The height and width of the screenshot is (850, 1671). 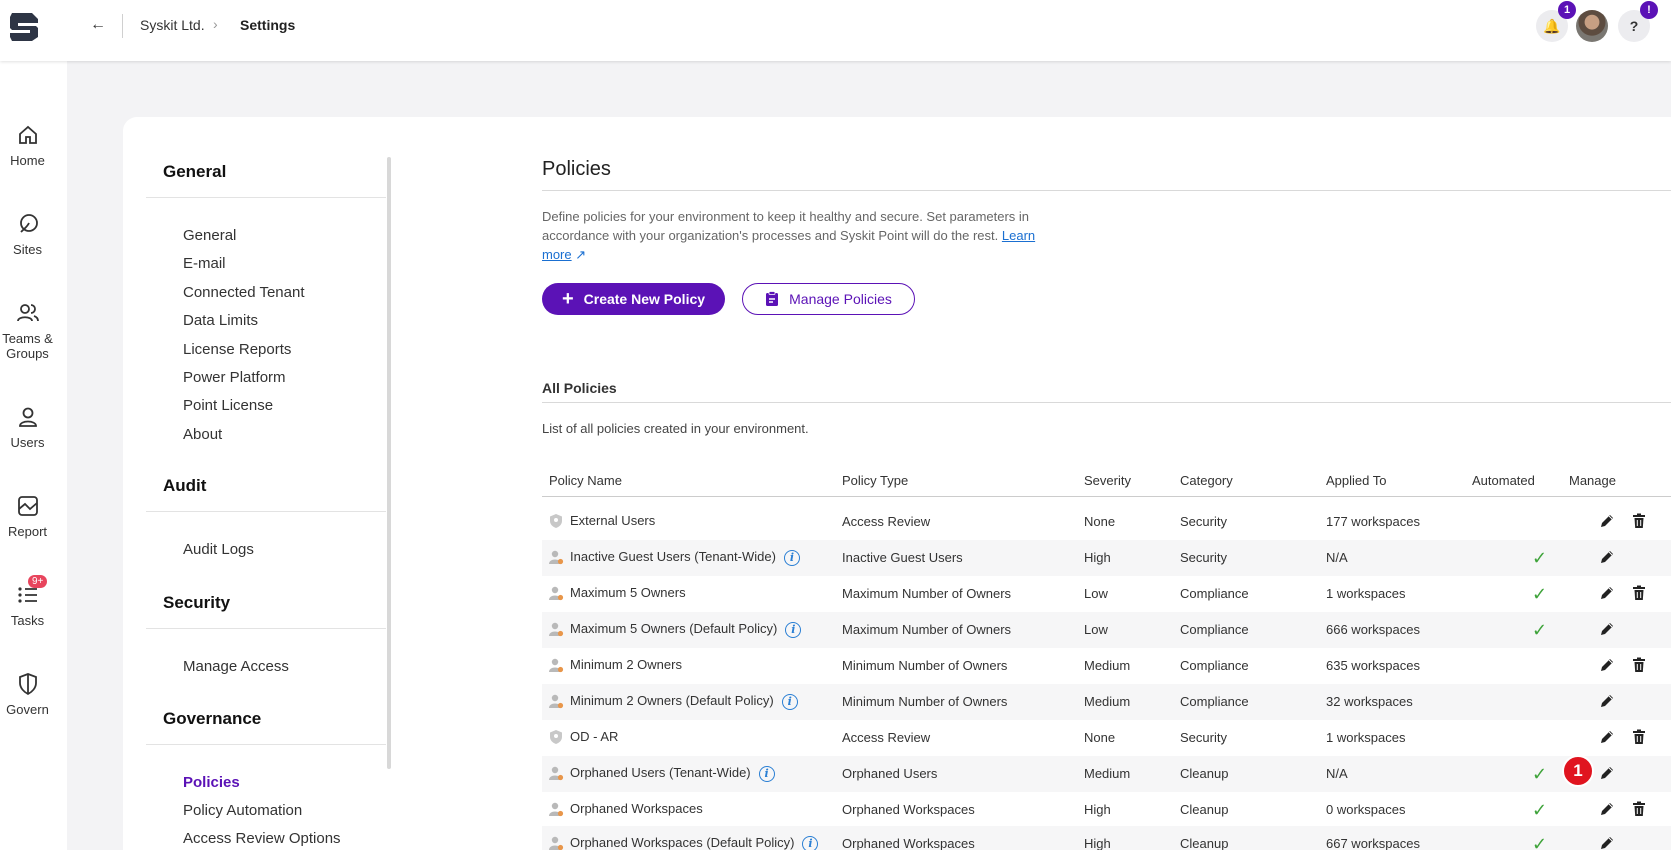 I want to click on help-button: ? !, so click(x=1638, y=21).